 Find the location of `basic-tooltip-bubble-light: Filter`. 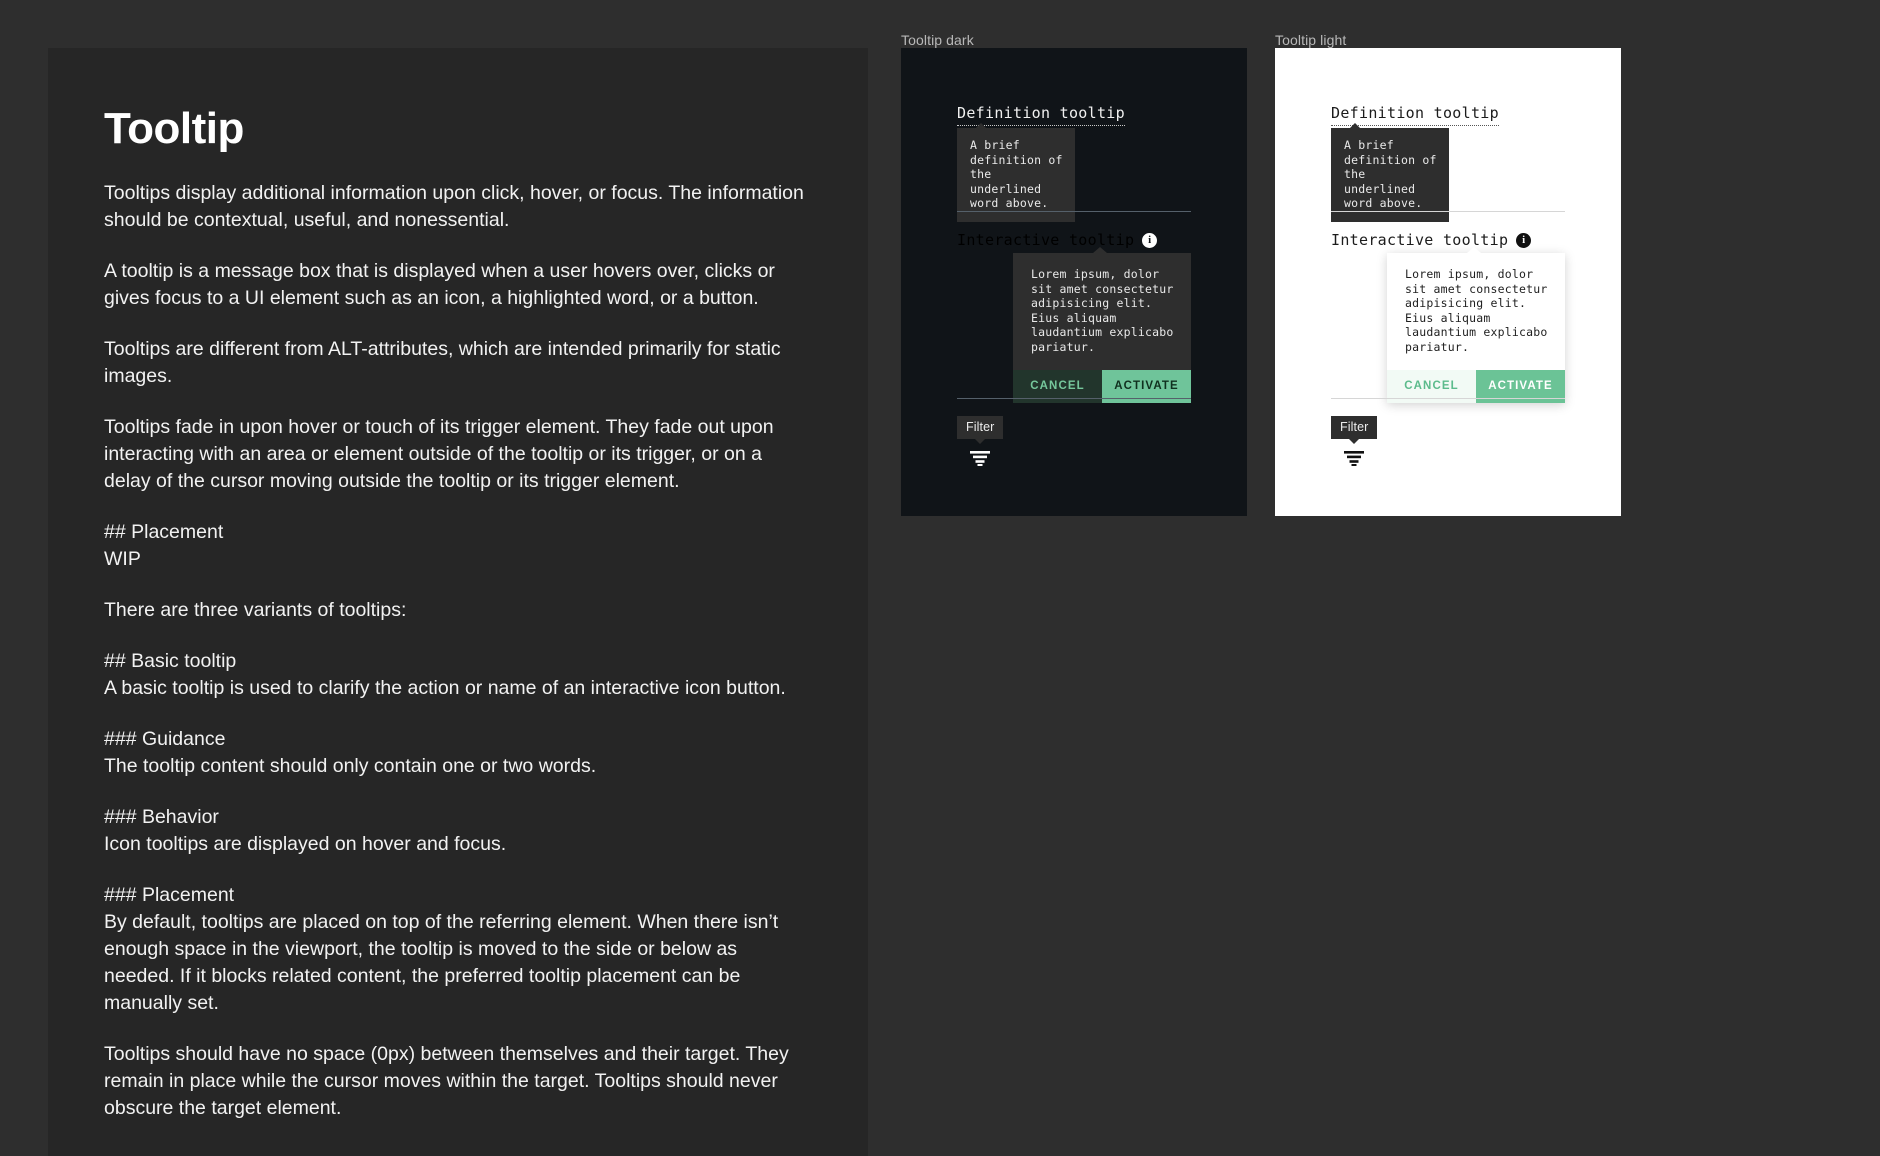

basic-tooltip-bubble-light: Filter is located at coordinates (1354, 430).